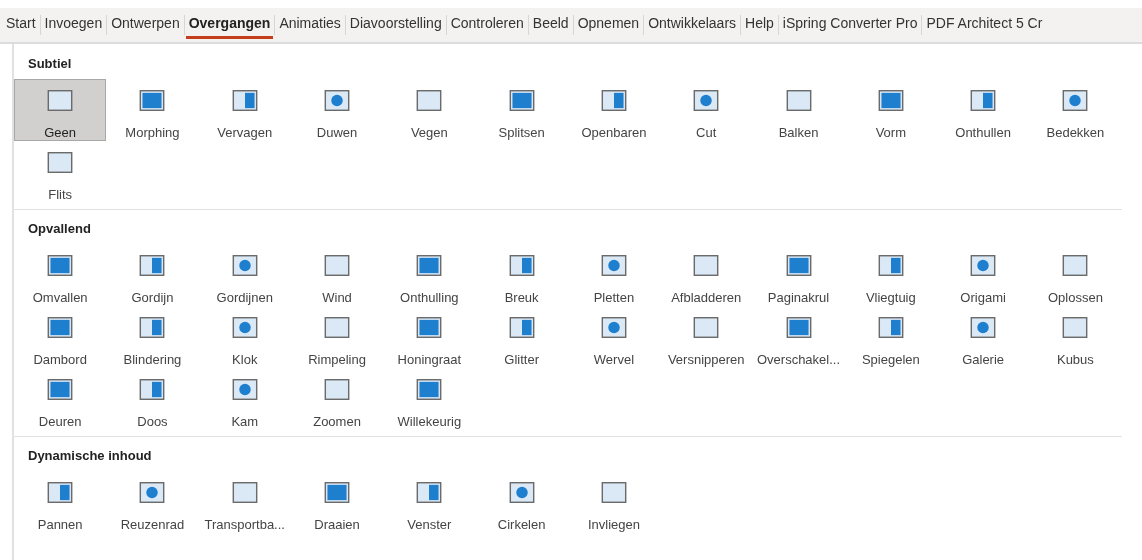 The image size is (1142, 560). I want to click on transition-option: Oplossen, so click(1075, 275).